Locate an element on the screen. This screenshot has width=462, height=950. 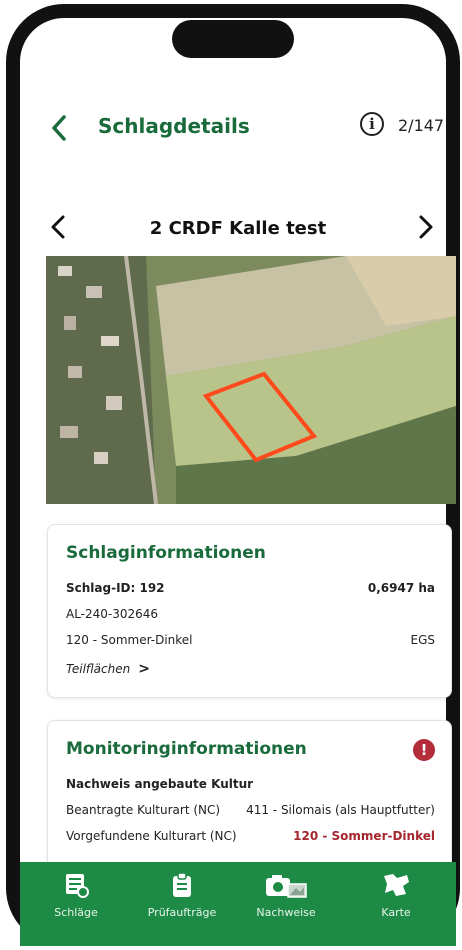
clipboard-icon is located at coordinates (182, 884).